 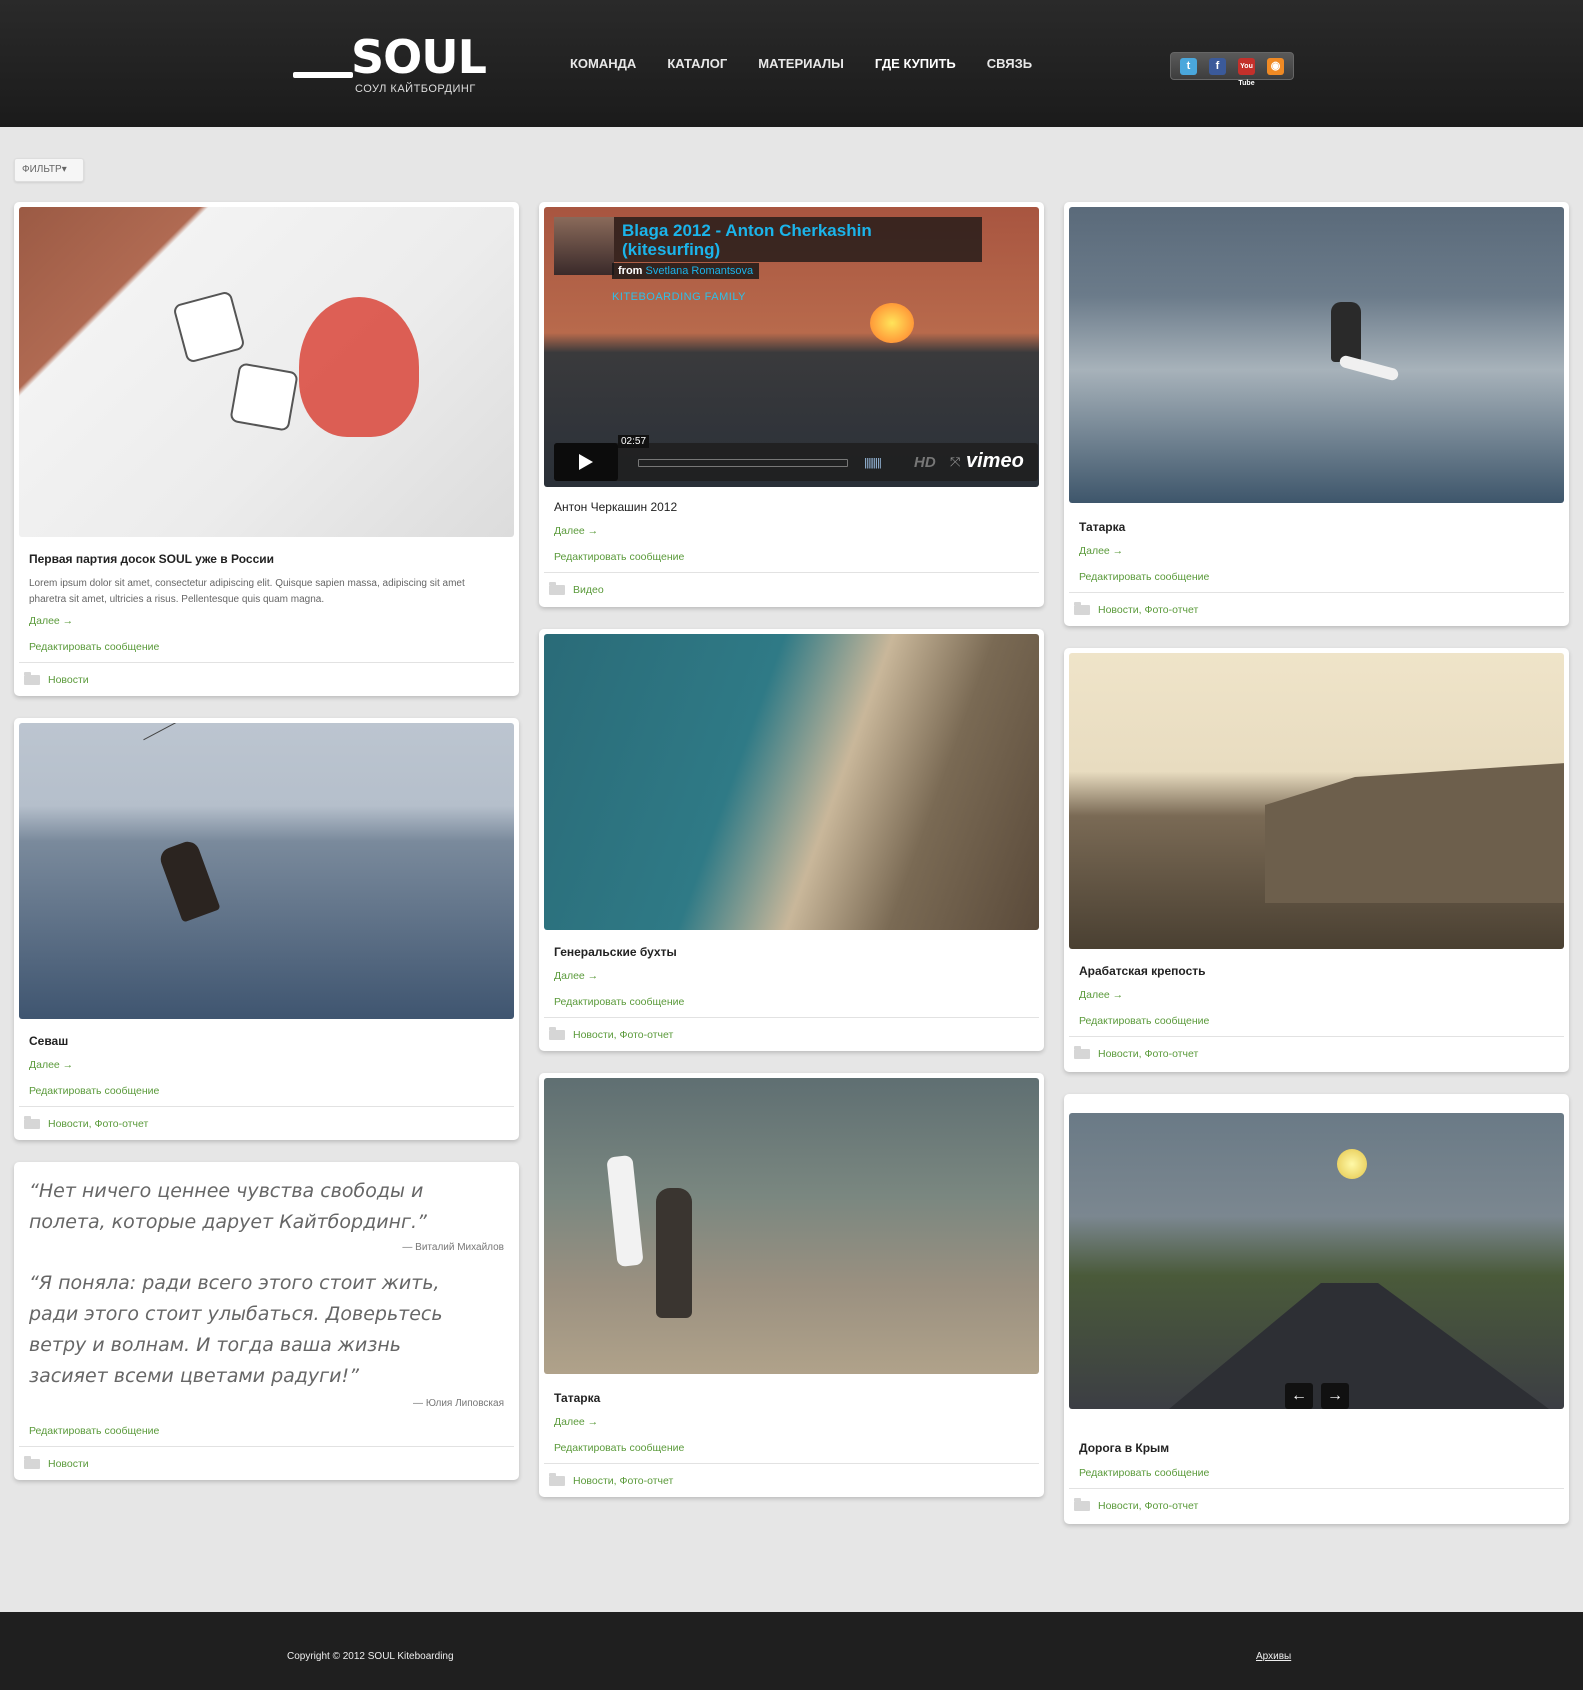 I want to click on author-avatar, so click(x=584, y=246).